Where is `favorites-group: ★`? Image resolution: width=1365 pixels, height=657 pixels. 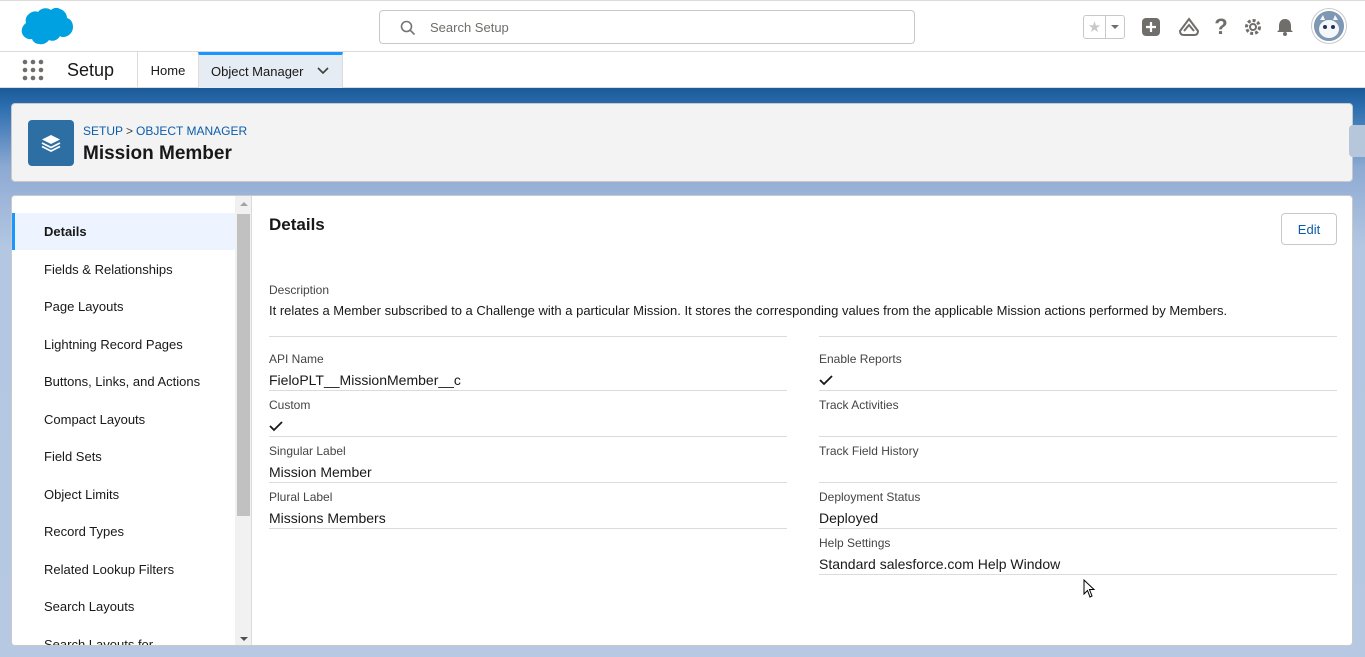 favorites-group: ★ is located at coordinates (1104, 27).